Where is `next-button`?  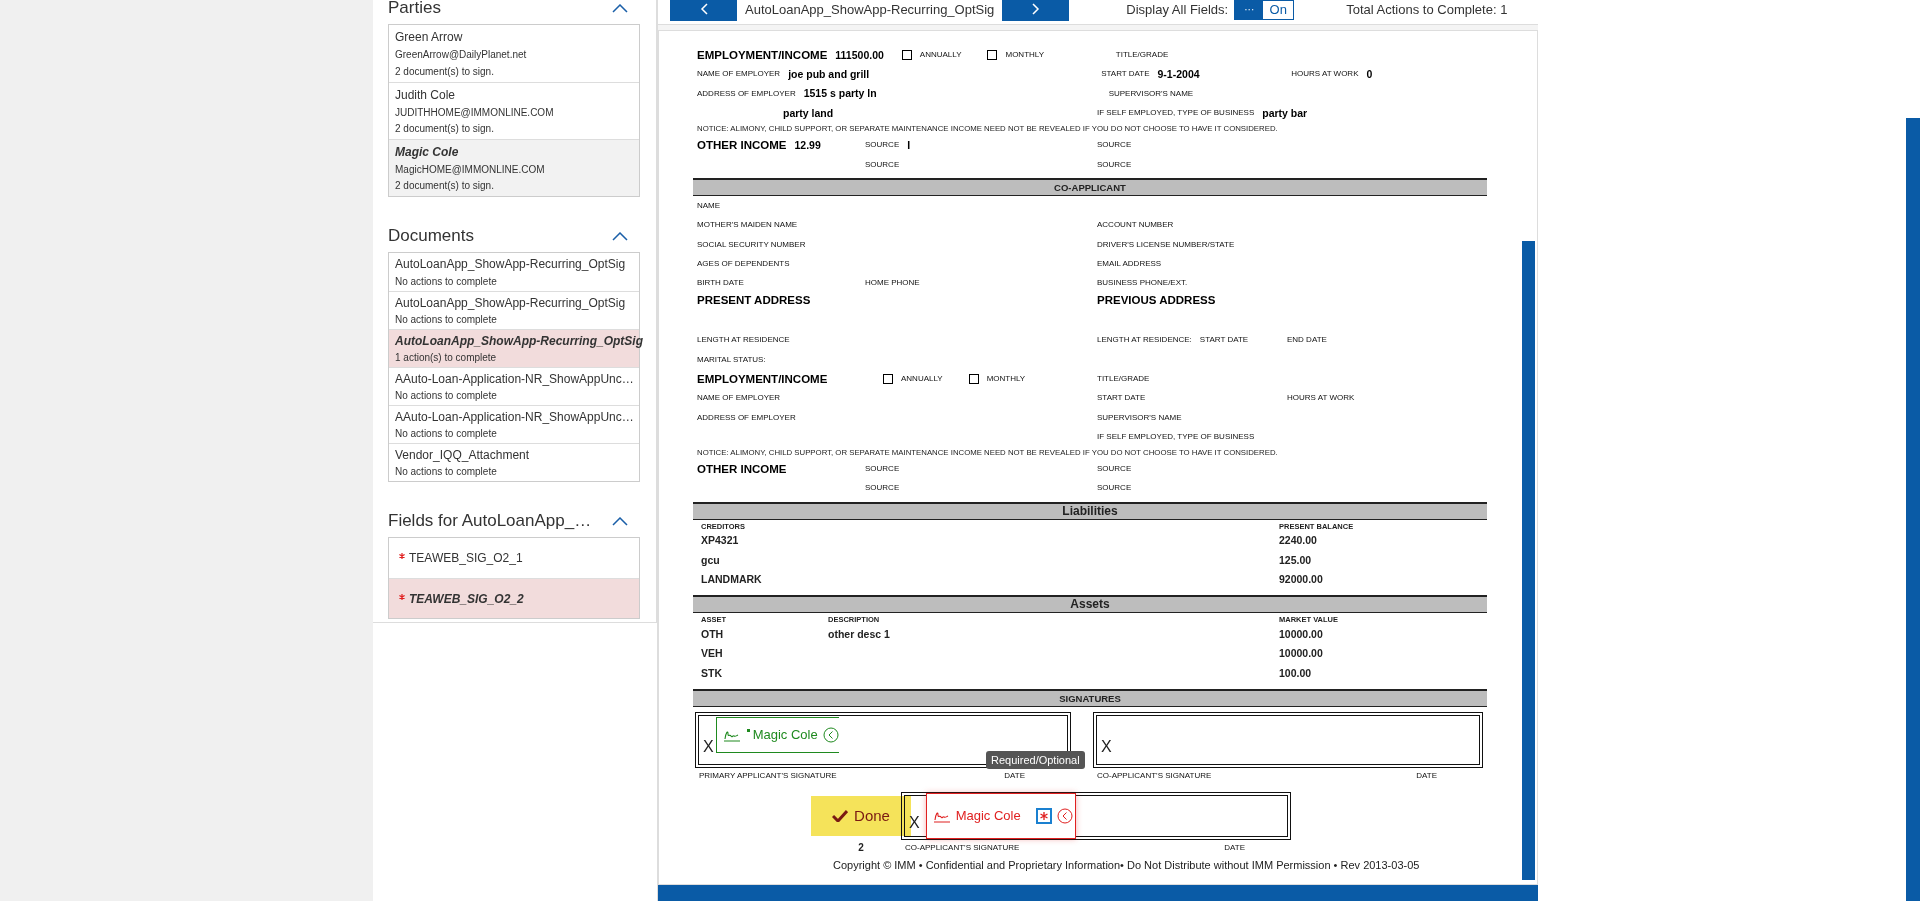 next-button is located at coordinates (1036, 10).